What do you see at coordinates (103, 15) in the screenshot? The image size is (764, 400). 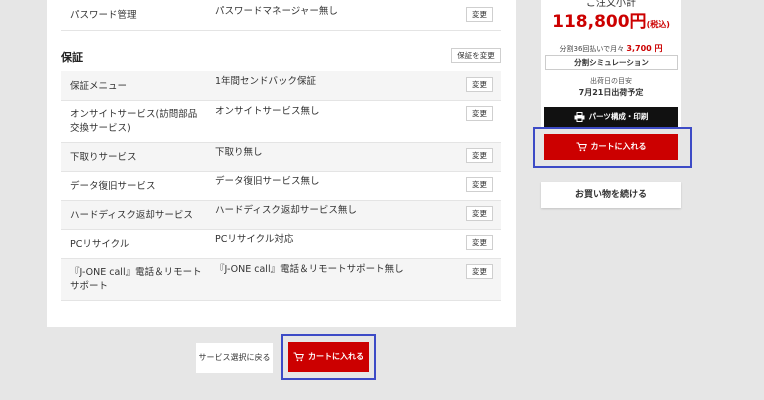 I see `row-label: パスワード管理` at bounding box center [103, 15].